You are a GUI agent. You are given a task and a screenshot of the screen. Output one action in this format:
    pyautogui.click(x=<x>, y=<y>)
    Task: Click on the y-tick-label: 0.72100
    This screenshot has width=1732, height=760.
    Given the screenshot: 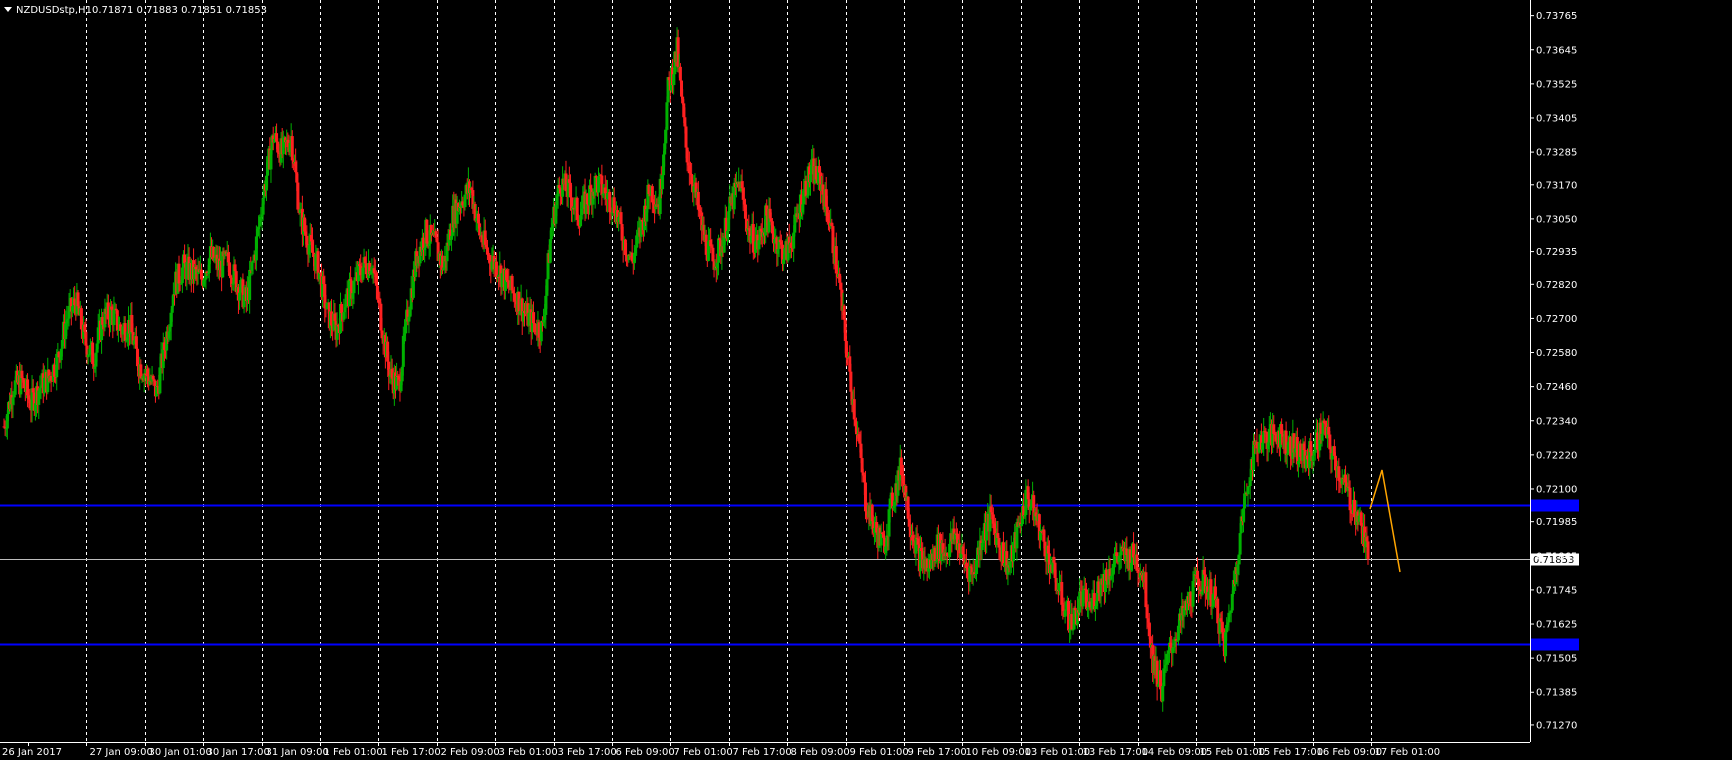 What is the action you would take?
    pyautogui.click(x=1556, y=489)
    